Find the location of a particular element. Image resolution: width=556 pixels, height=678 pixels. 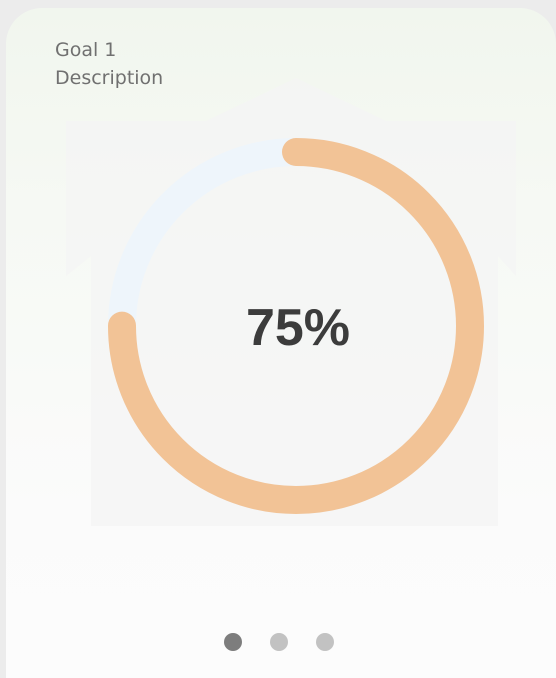

page-indicator is located at coordinates (279, 642).